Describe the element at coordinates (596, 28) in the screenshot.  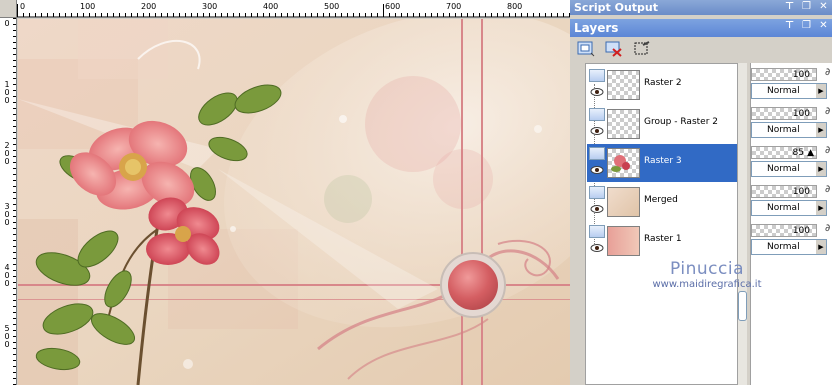
I see `layers-title: Layers` at that location.